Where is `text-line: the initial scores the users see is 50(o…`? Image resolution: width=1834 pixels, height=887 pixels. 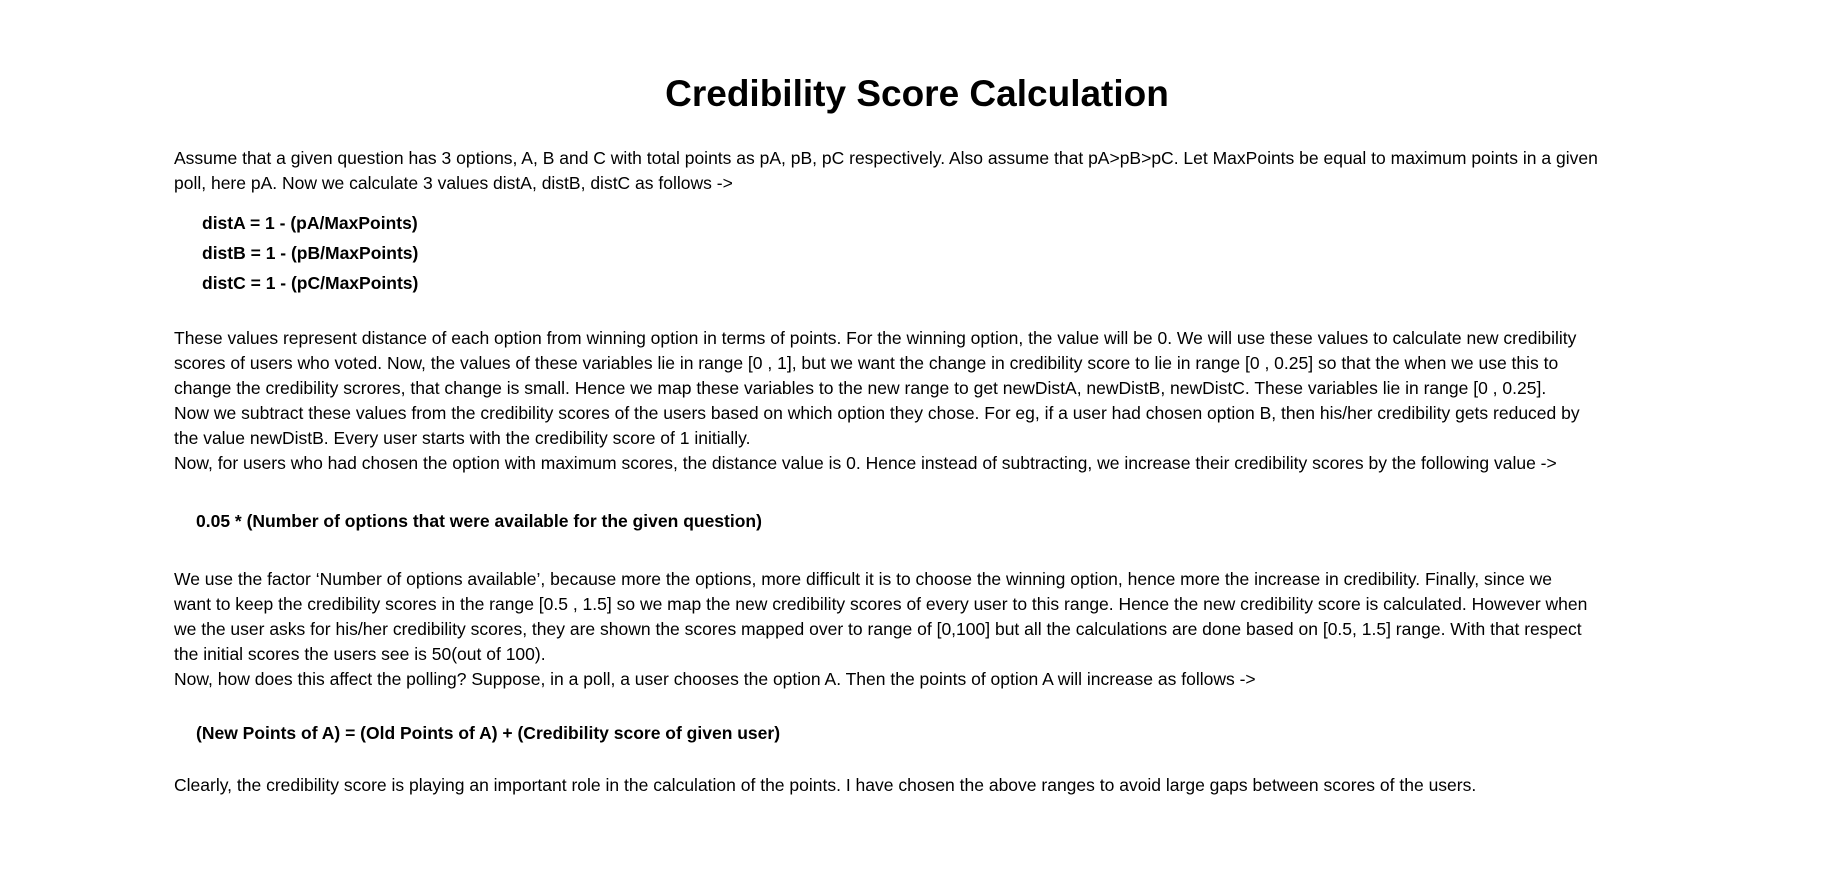 text-line: the initial scores the users see is 50(o… is located at coordinates (360, 654).